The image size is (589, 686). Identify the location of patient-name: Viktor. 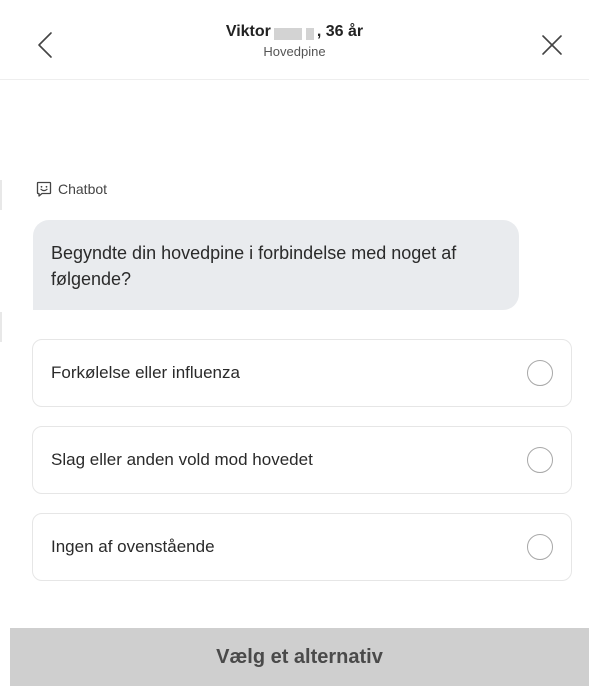
(248, 31).